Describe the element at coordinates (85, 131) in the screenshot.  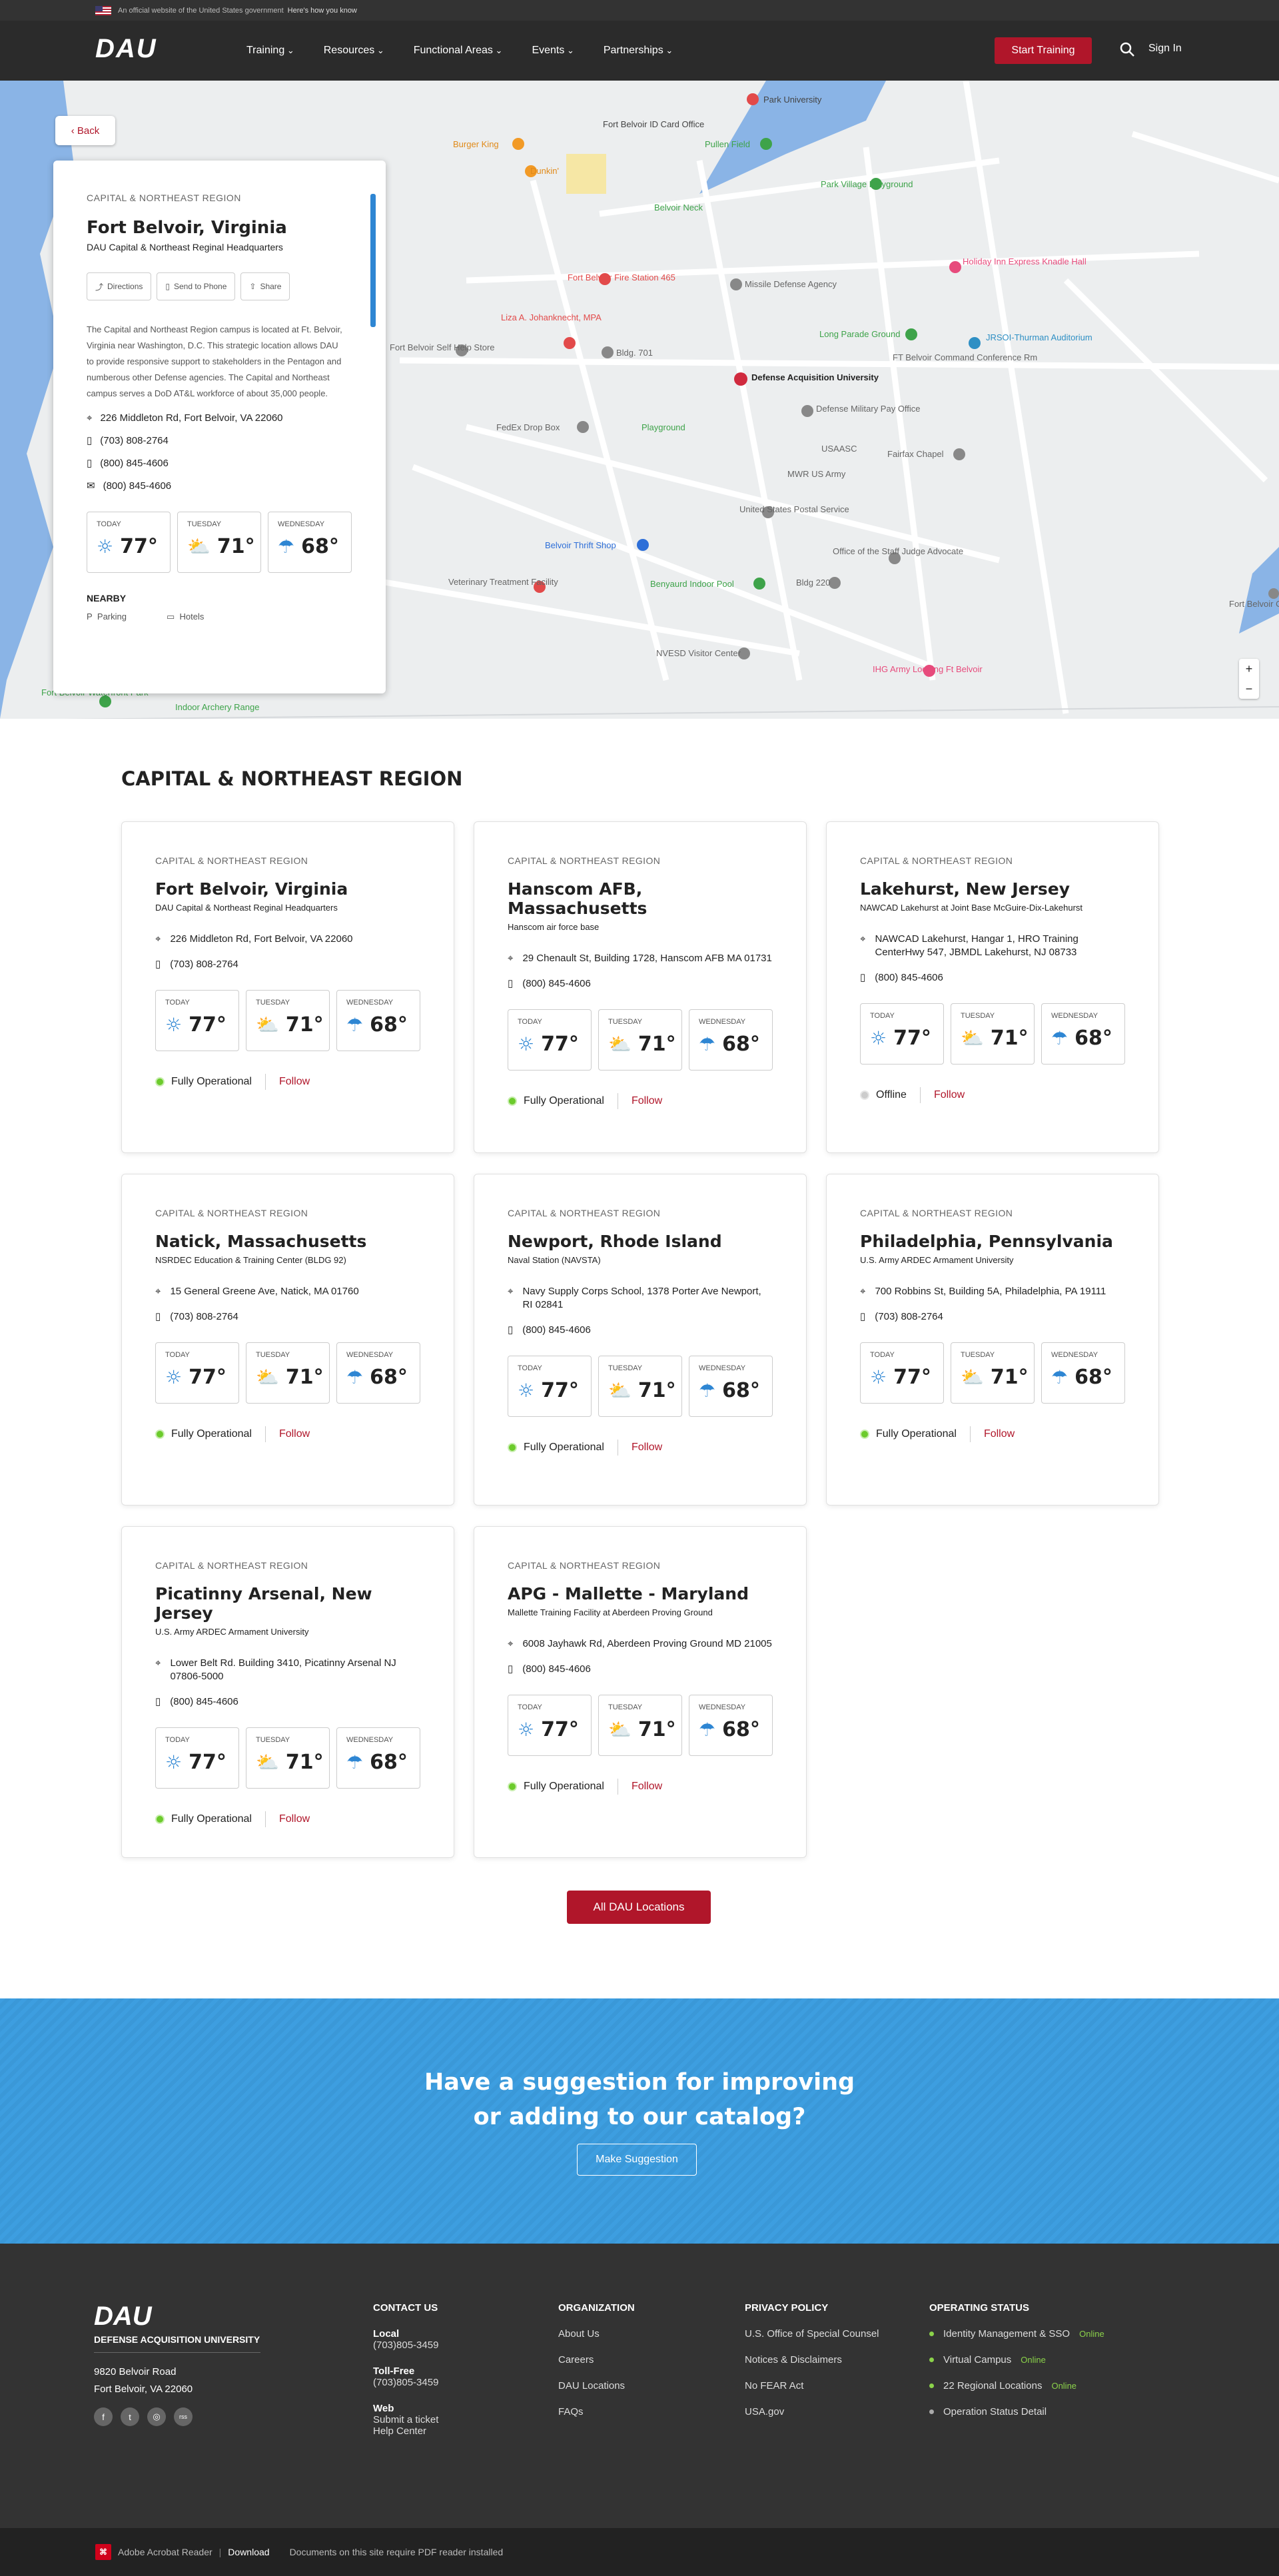
I see `back-button: ‹ Back` at that location.